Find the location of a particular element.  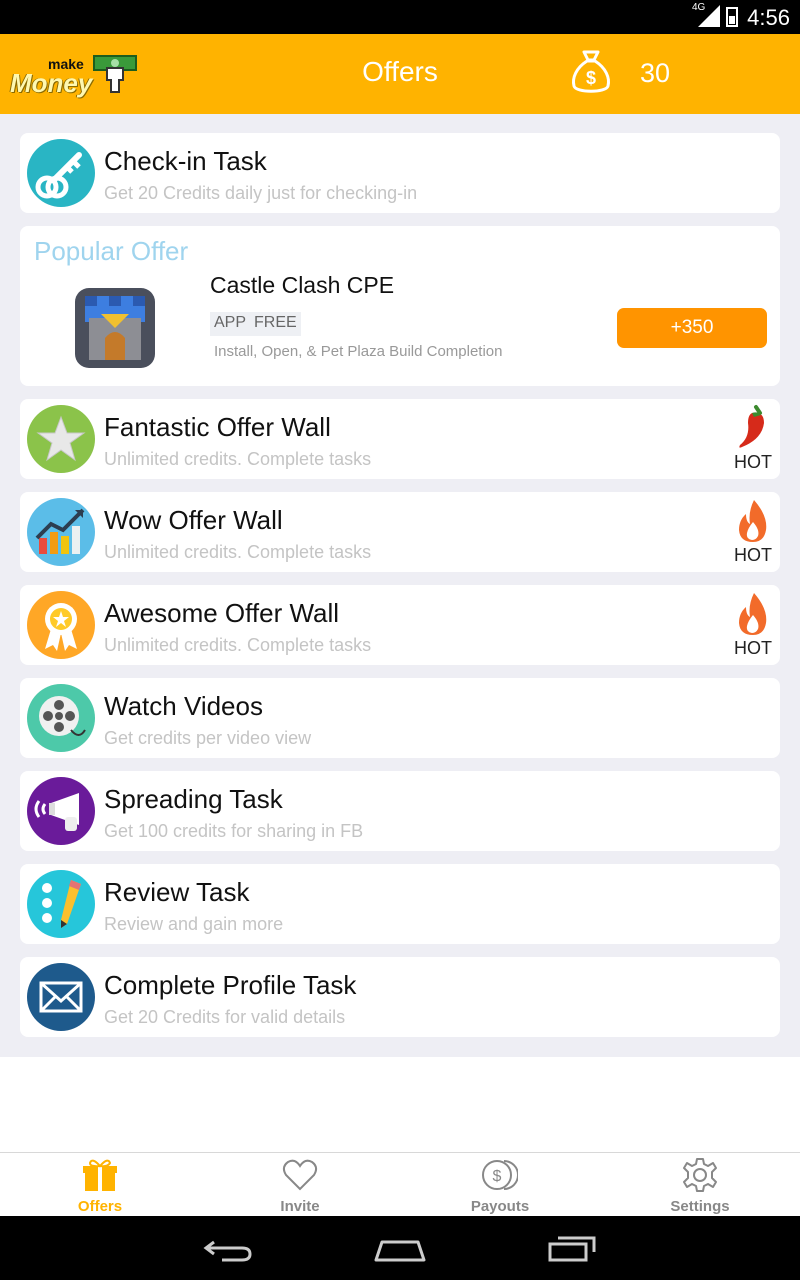

offer-card-review: Review Task Review and gain more is located at coordinates (400, 904).